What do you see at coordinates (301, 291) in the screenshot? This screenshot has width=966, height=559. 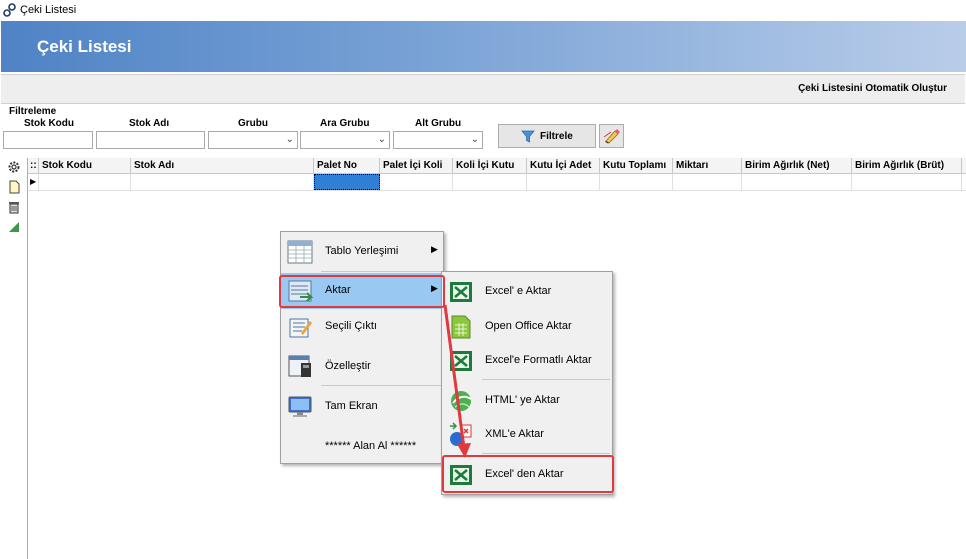 I see `export-icon` at bounding box center [301, 291].